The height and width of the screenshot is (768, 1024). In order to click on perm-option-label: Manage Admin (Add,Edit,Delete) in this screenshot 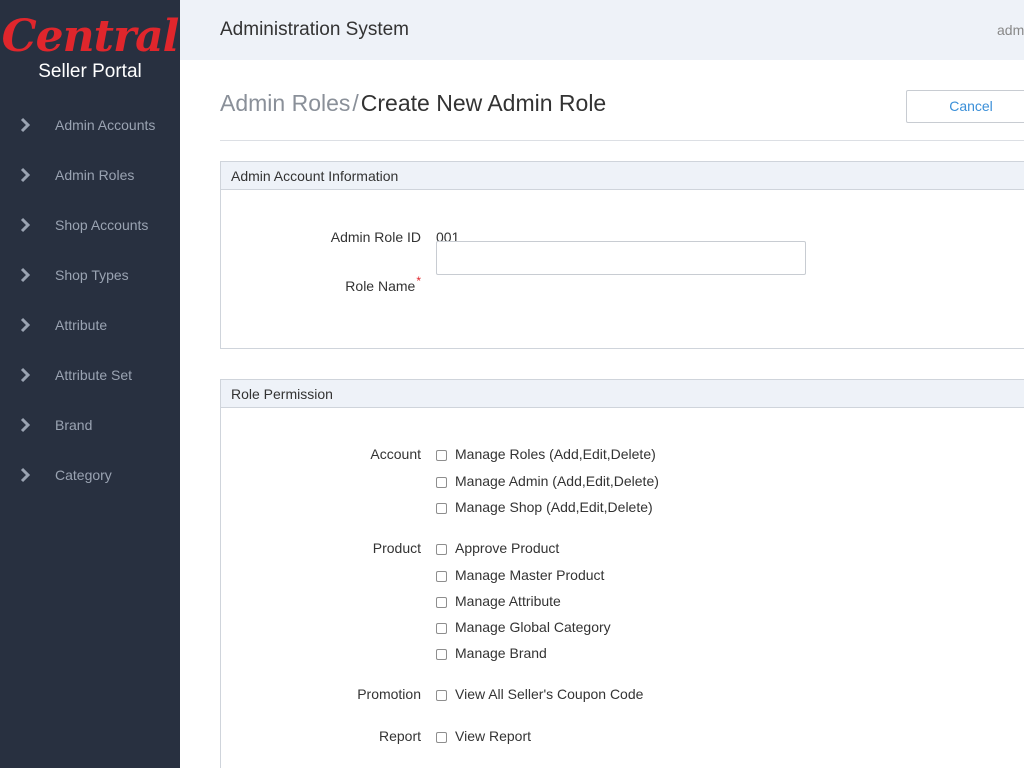, I will do `click(557, 481)`.